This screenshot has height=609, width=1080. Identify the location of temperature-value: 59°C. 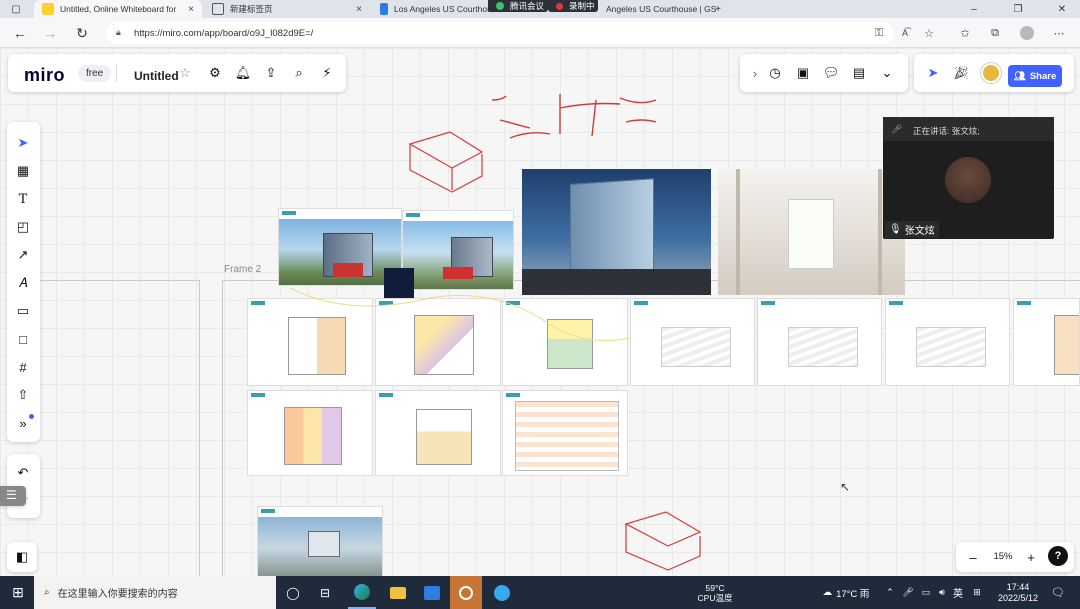
(715, 587).